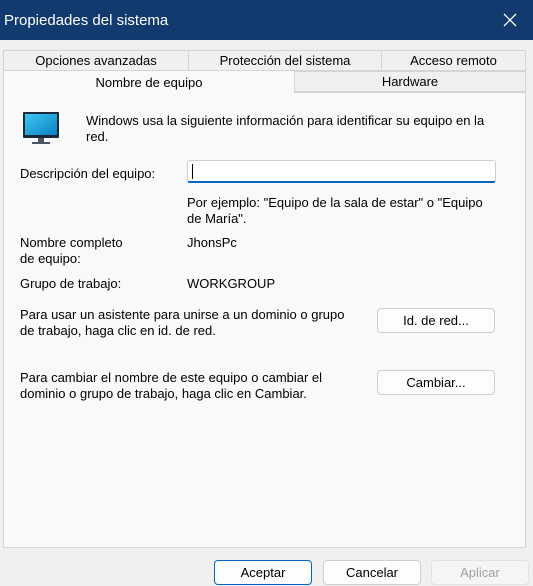  What do you see at coordinates (86, 20) in the screenshot?
I see `window-title: Propiedades del sistema` at bounding box center [86, 20].